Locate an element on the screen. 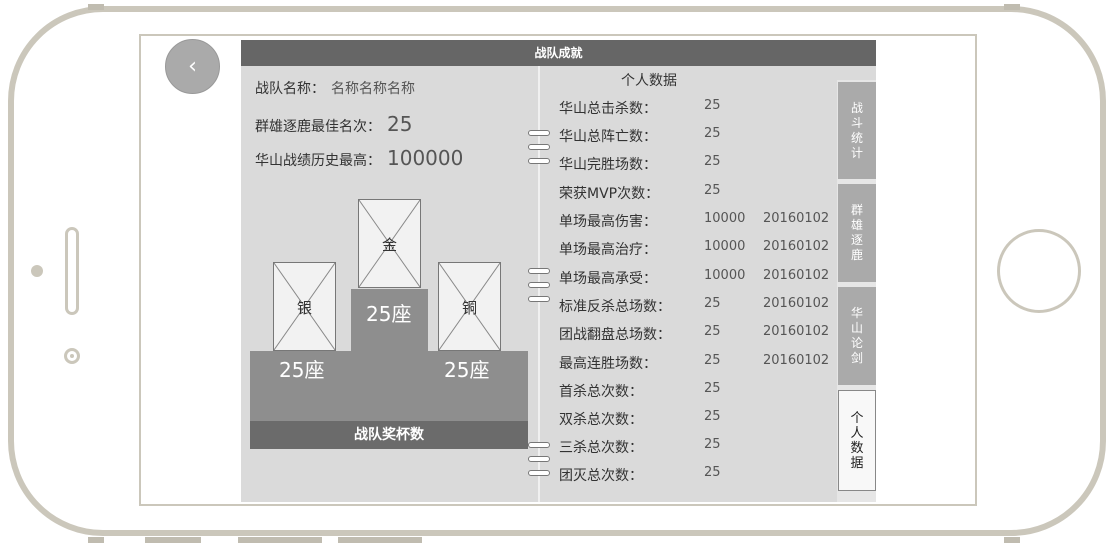 The image size is (1115, 543). team-name-value: 名称名称名称 is located at coordinates (373, 89).